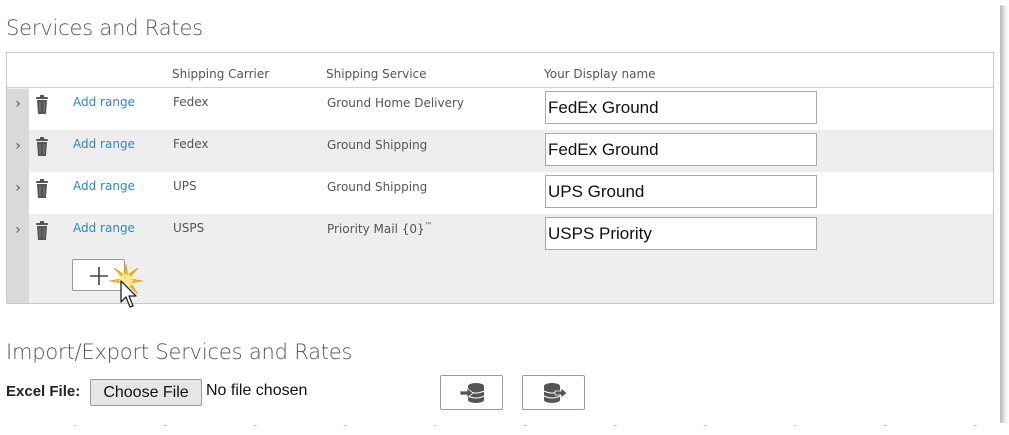  What do you see at coordinates (128, 294) in the screenshot?
I see `mouse-pointer-icon` at bounding box center [128, 294].